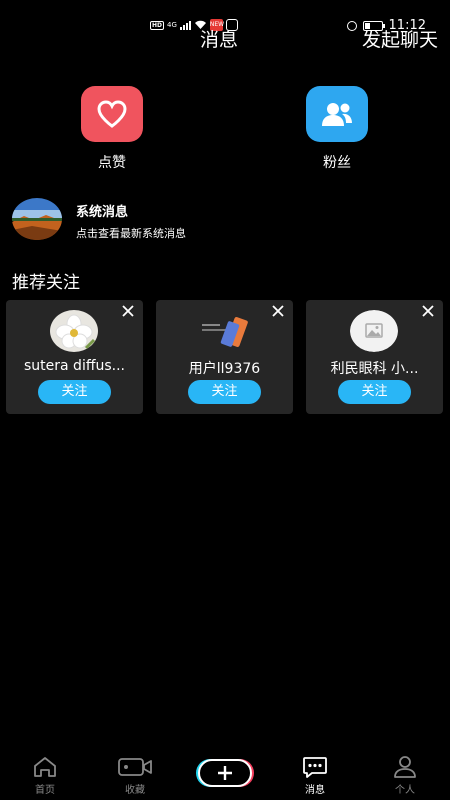 This screenshot has width=450, height=800. Describe the element at coordinates (112, 163) in the screenshot. I see `likes-label: 点赞` at that location.